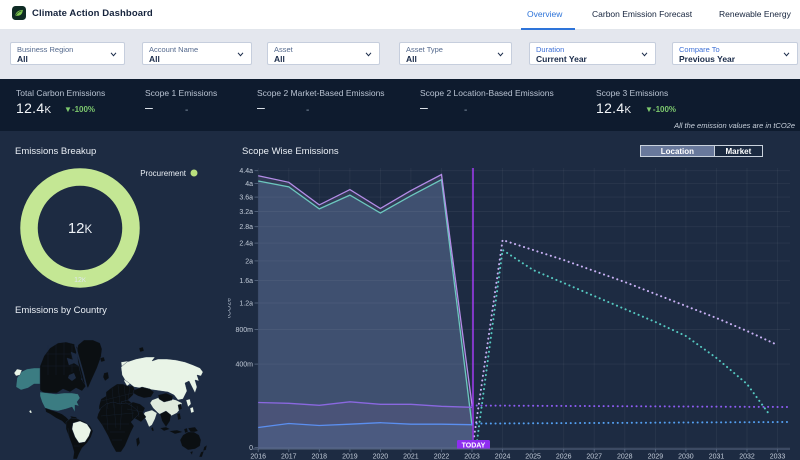 The width and height of the screenshot is (800, 460). Describe the element at coordinates (246, 171) in the screenshot. I see `svg-text: 4.4a` at that location.